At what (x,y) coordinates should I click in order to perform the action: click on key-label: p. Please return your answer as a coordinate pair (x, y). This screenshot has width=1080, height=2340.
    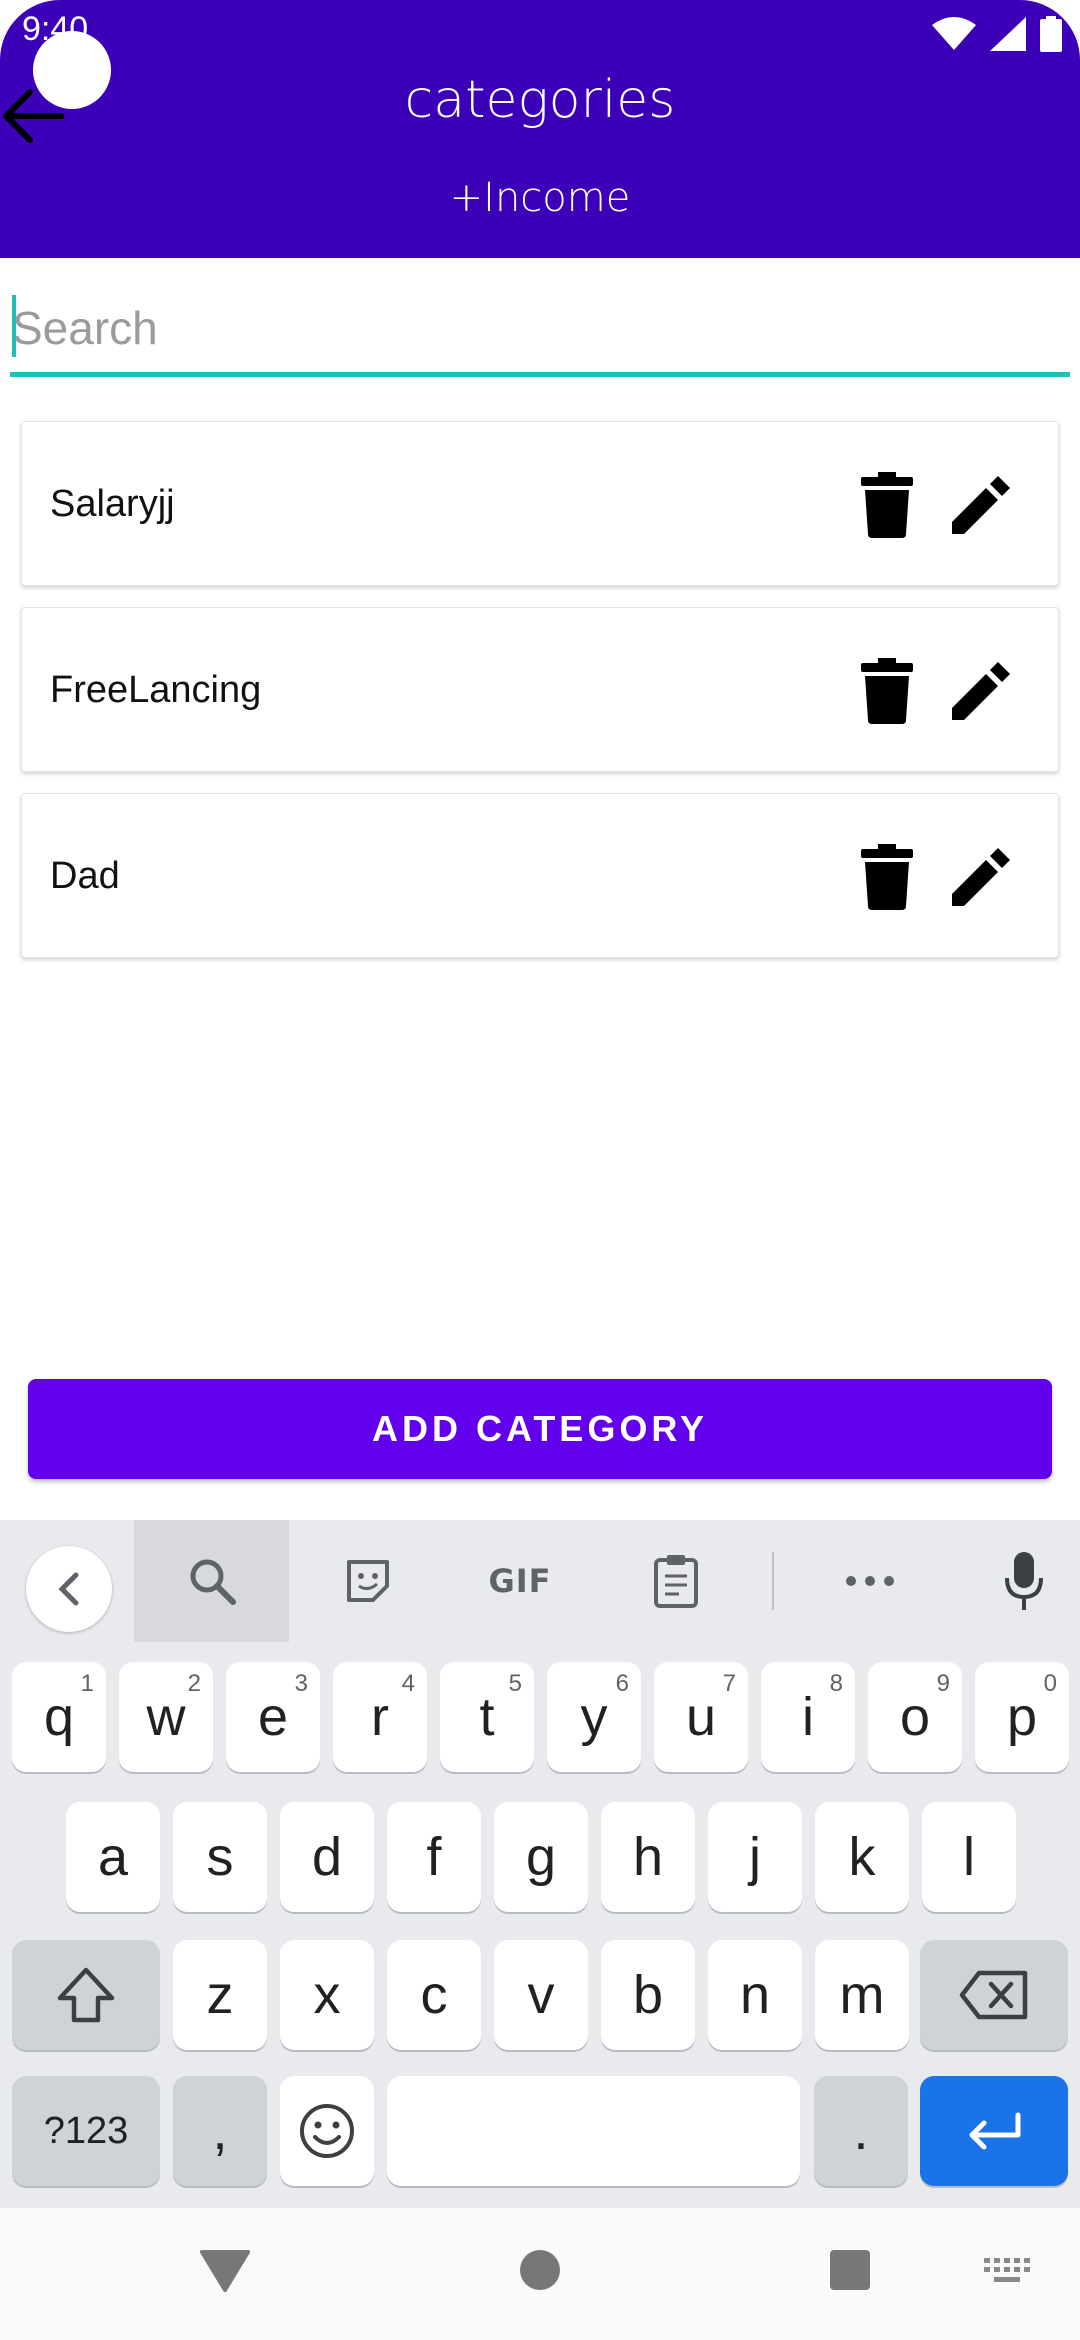
    Looking at the image, I should click on (1022, 1717).